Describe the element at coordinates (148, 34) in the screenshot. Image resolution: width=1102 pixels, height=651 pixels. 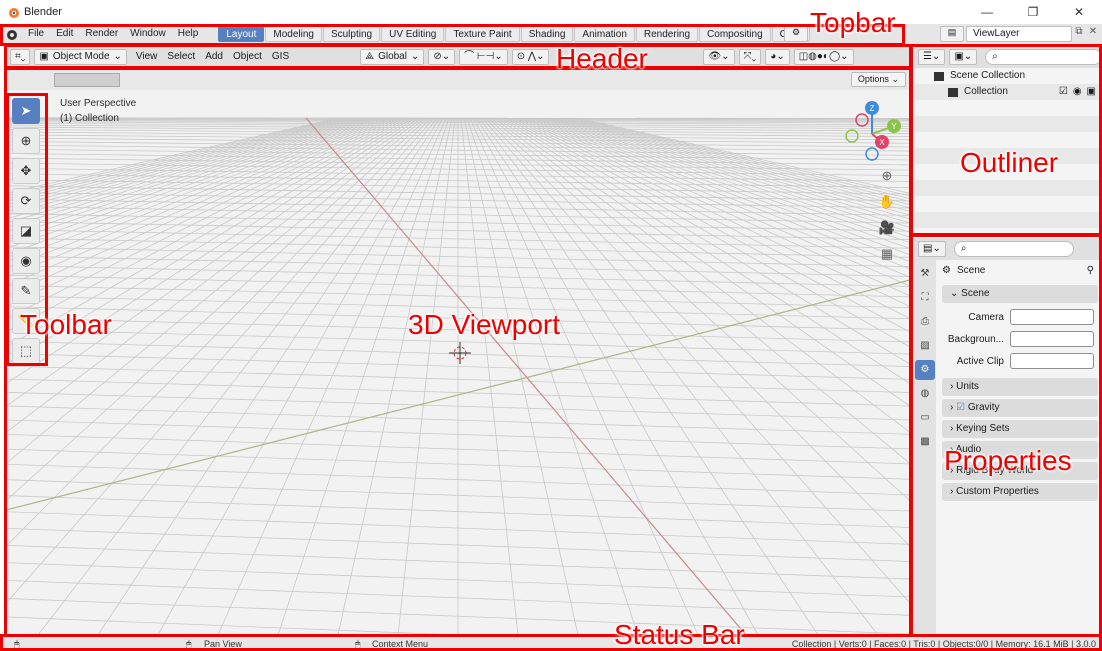
I see `menu-window: Window` at that location.